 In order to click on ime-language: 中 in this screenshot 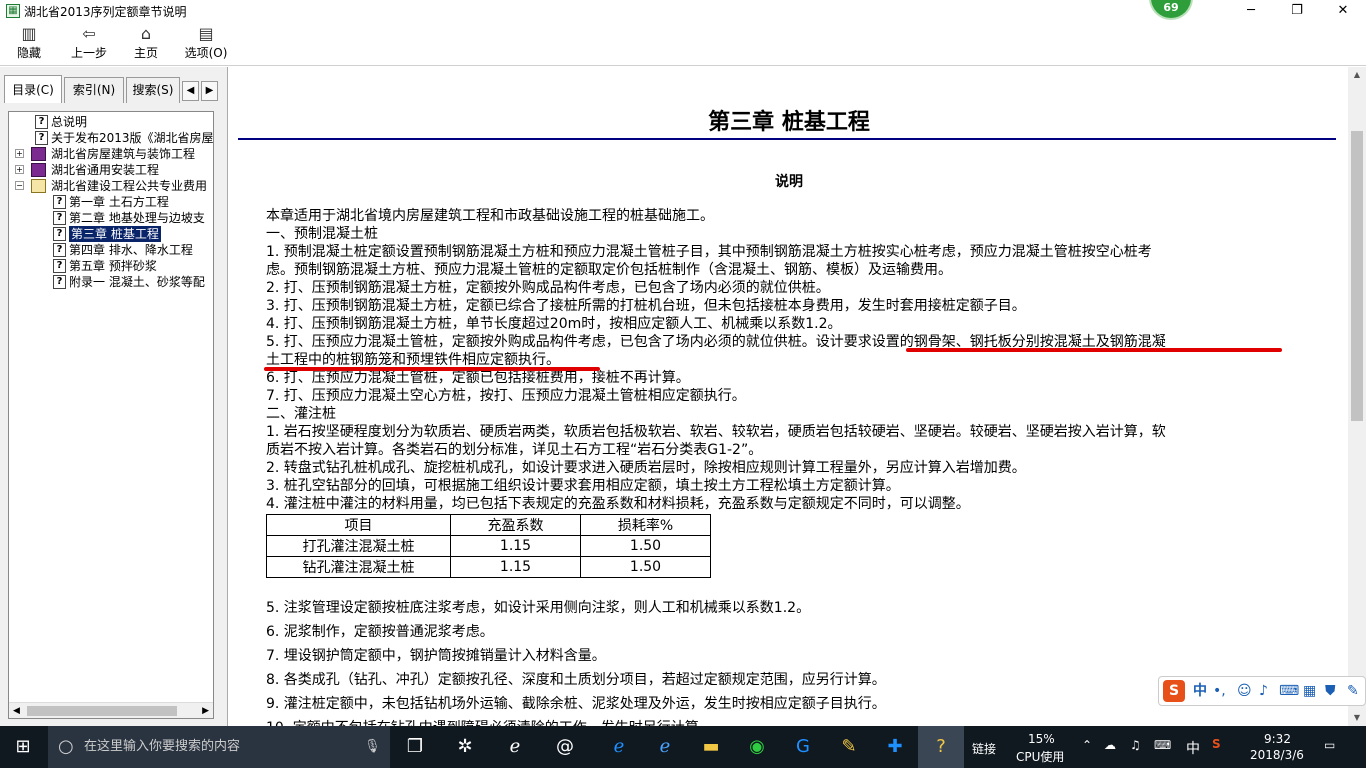, I will do `click(1200, 691)`.